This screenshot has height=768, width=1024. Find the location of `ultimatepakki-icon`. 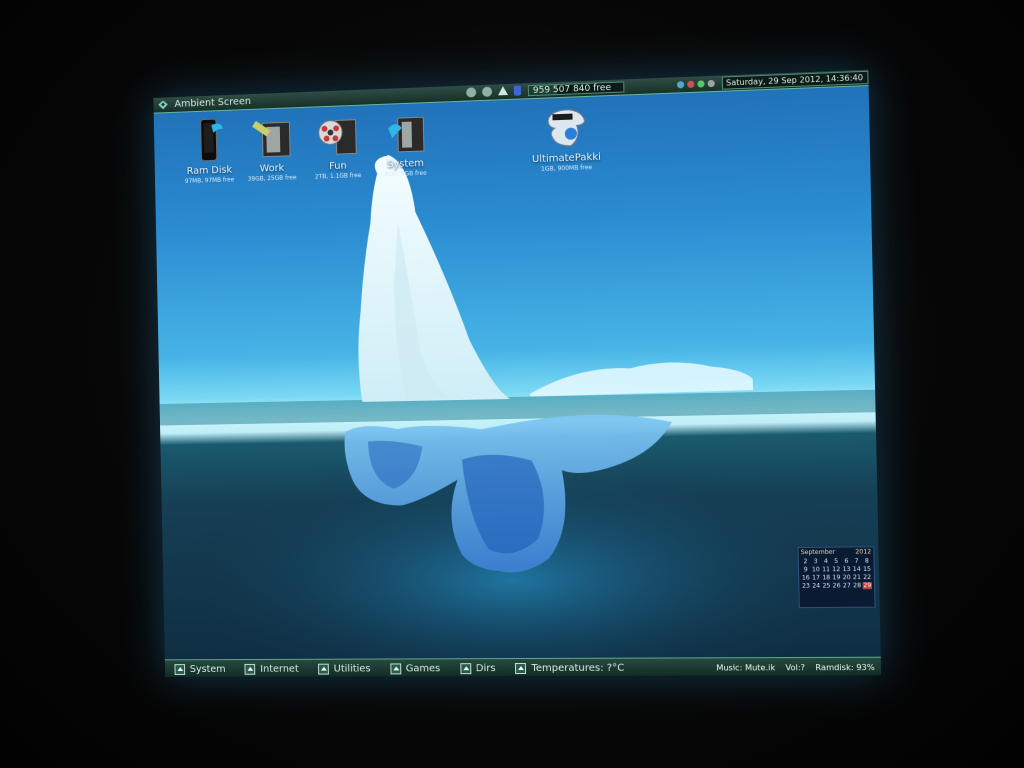

ultimatepakki-icon is located at coordinates (565, 127).